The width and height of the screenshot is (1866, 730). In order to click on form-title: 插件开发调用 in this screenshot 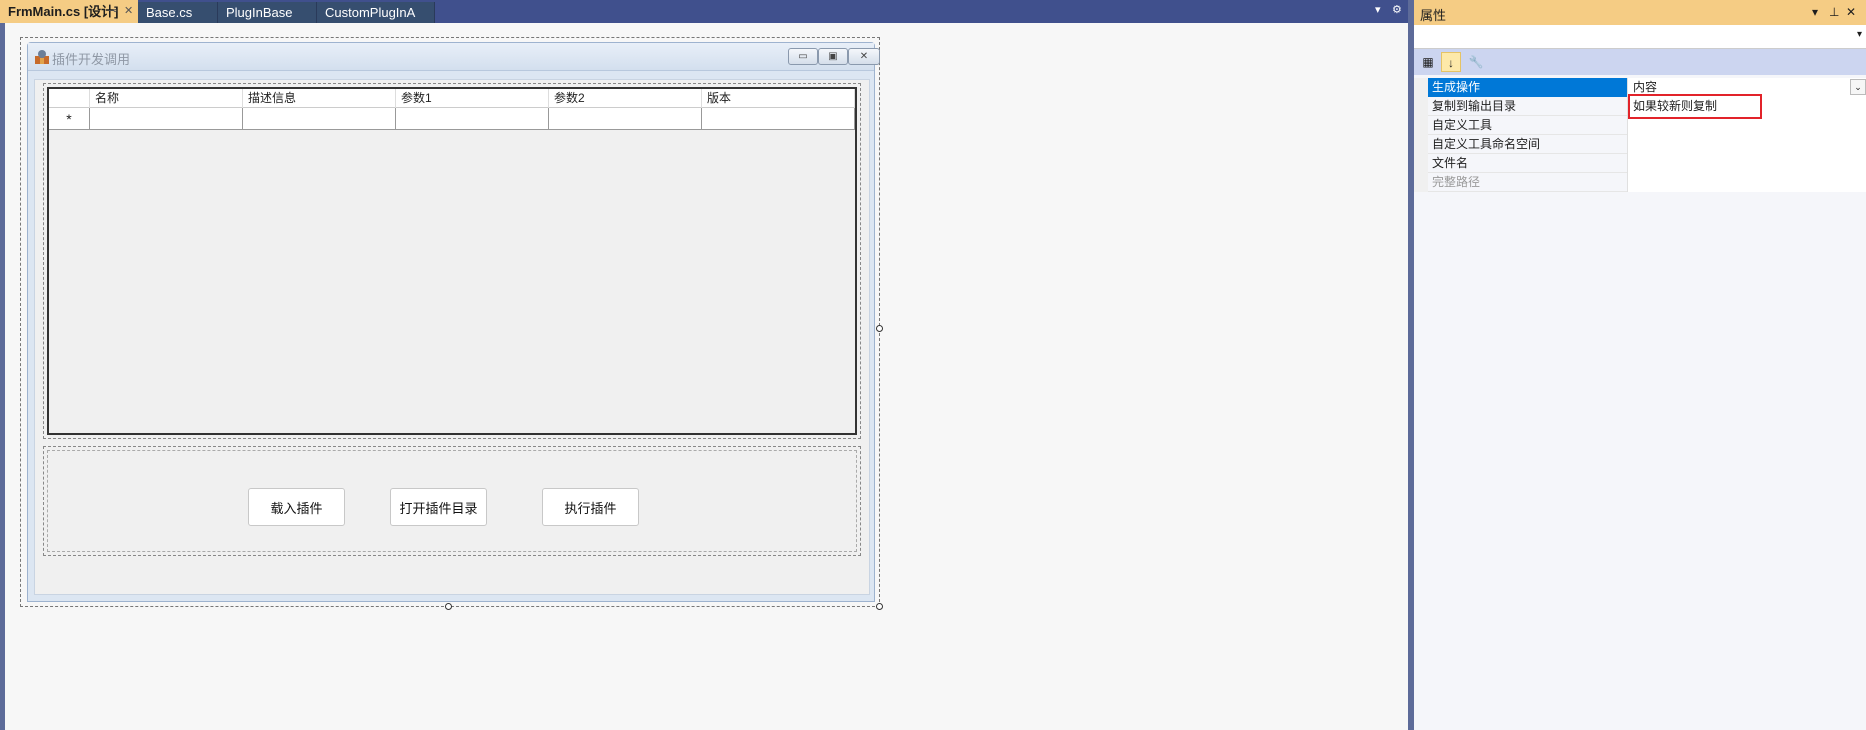, I will do `click(91, 59)`.